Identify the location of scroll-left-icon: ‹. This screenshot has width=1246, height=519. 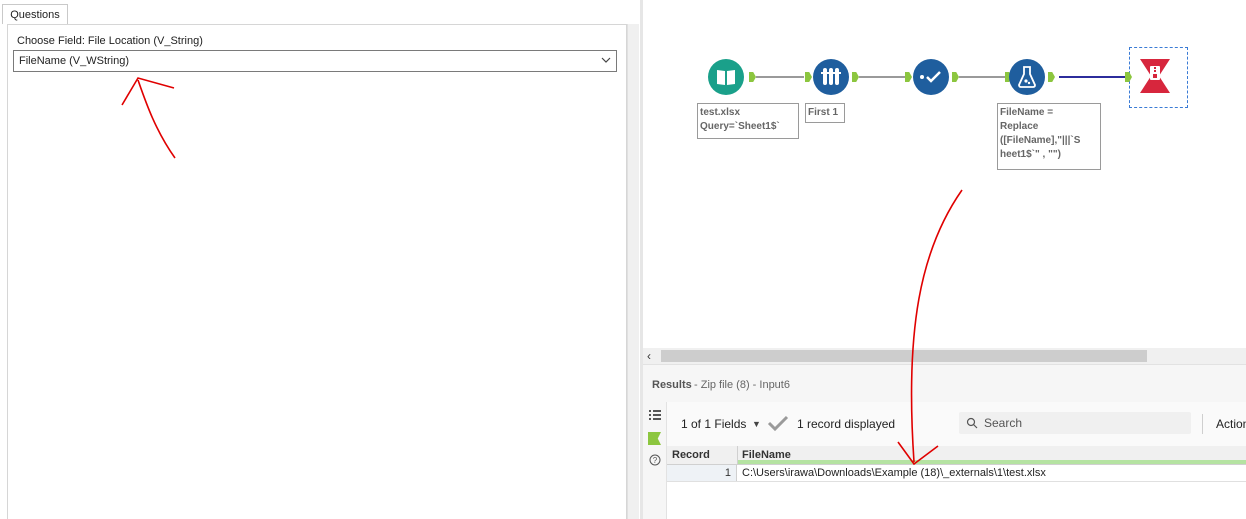
(649, 356).